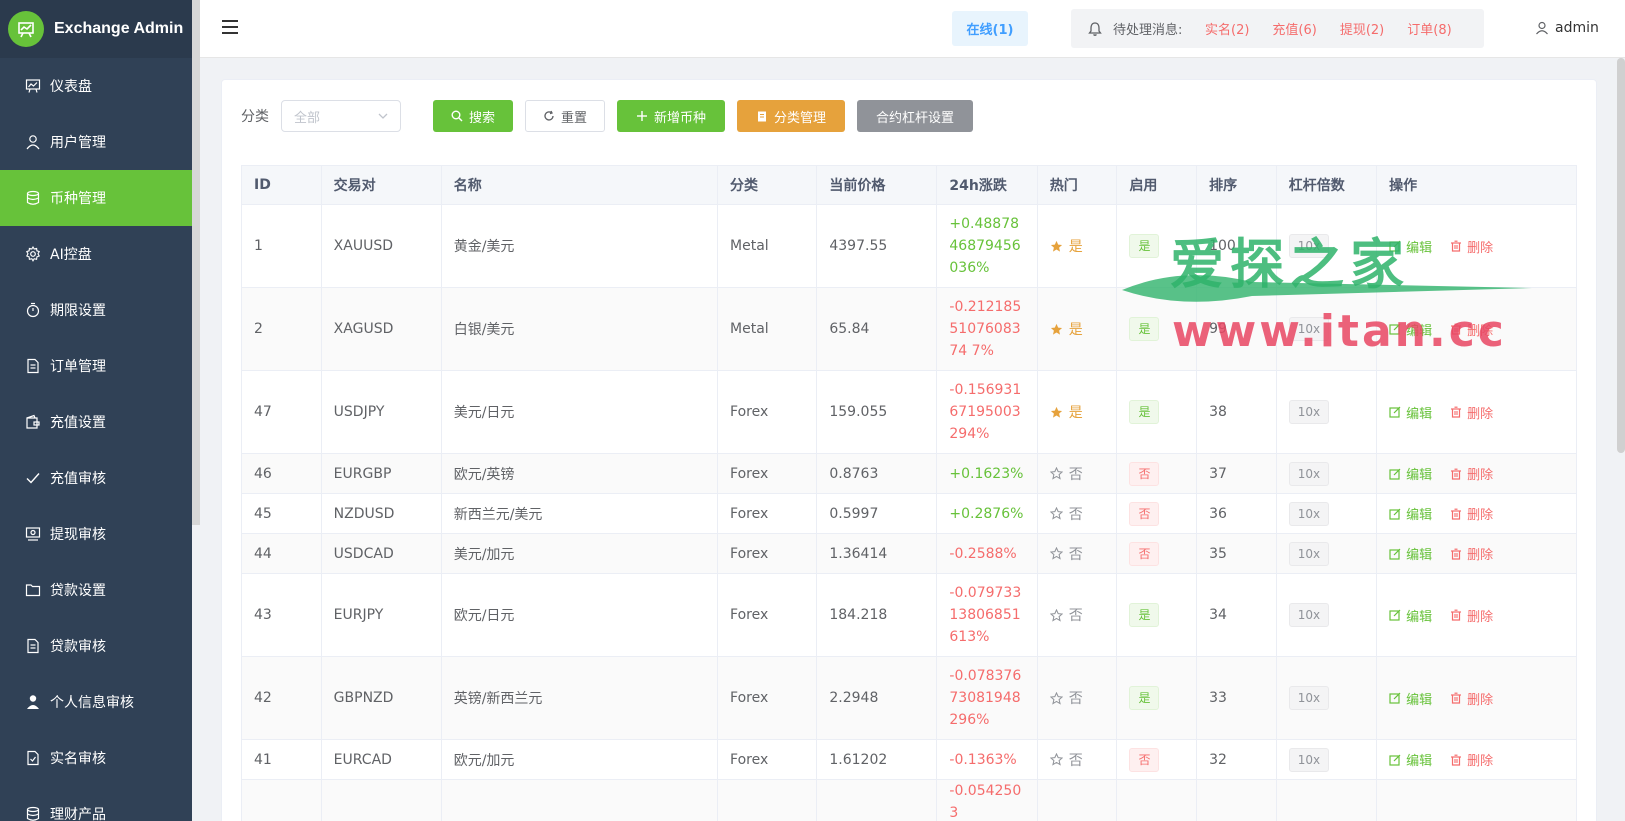 The image size is (1625, 821). Describe the element at coordinates (381, 698) in the screenshot. I see `cell-pair: GBPNZD` at that location.